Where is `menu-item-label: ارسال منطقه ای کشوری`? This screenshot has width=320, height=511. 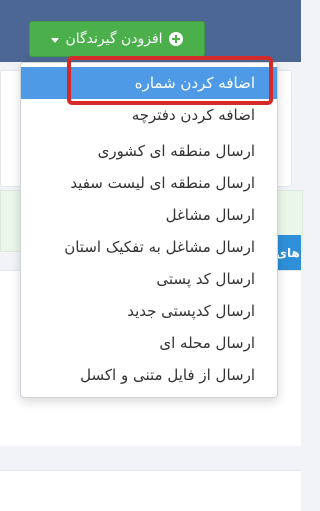
menu-item-label: ارسال منطقه ای کشوری is located at coordinates (176, 151).